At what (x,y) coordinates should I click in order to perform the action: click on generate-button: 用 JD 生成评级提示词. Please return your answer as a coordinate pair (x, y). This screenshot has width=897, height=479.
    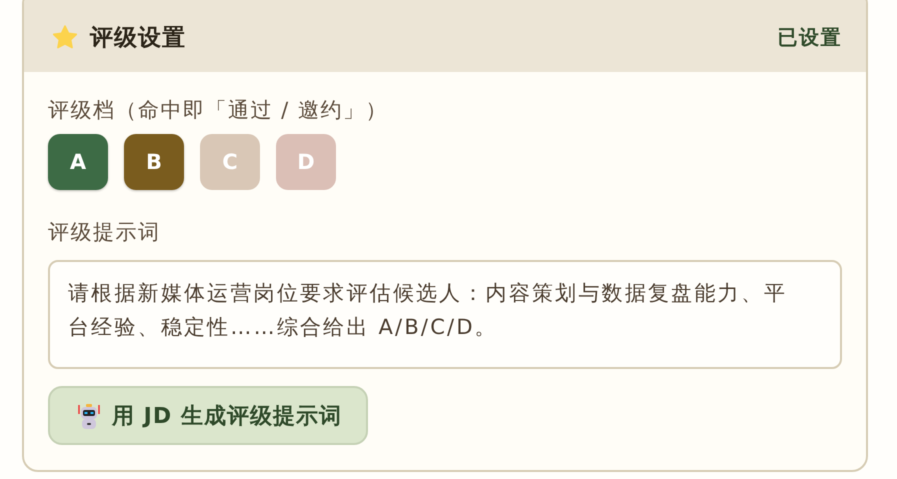
    Looking at the image, I should click on (208, 415).